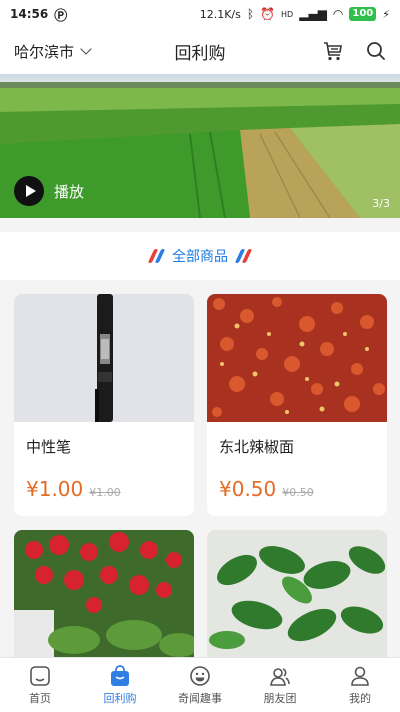  Describe the element at coordinates (333, 51) in the screenshot. I see `cart-icon` at that location.